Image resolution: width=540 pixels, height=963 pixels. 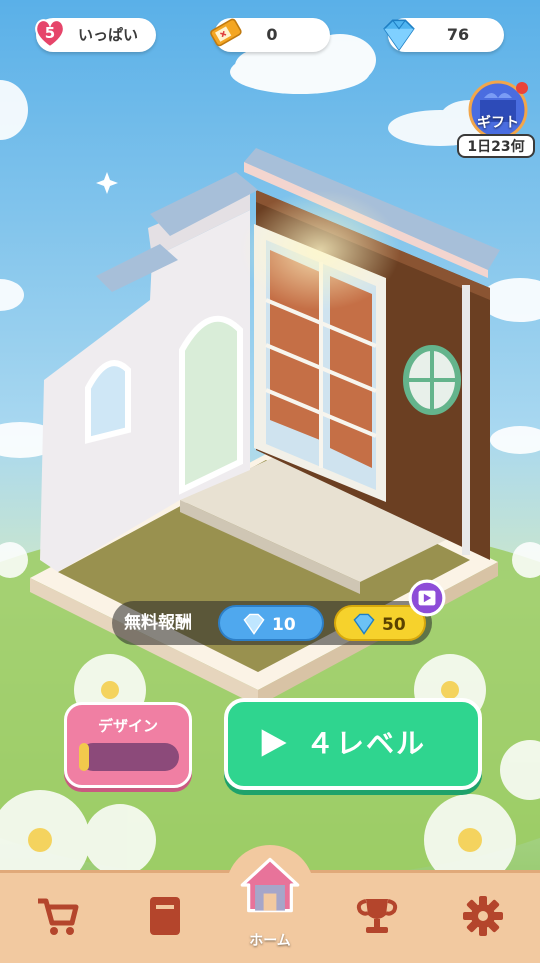 I want to click on gem-counter: 76, so click(x=443, y=35).